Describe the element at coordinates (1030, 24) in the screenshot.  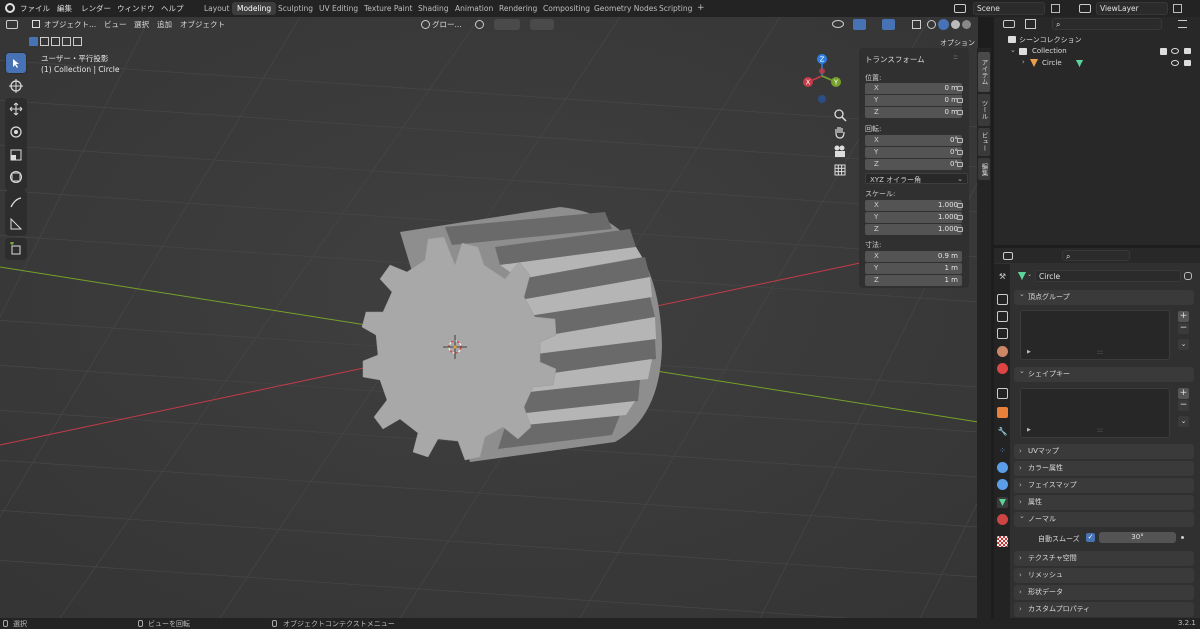
I see `filter-display-icon` at that location.